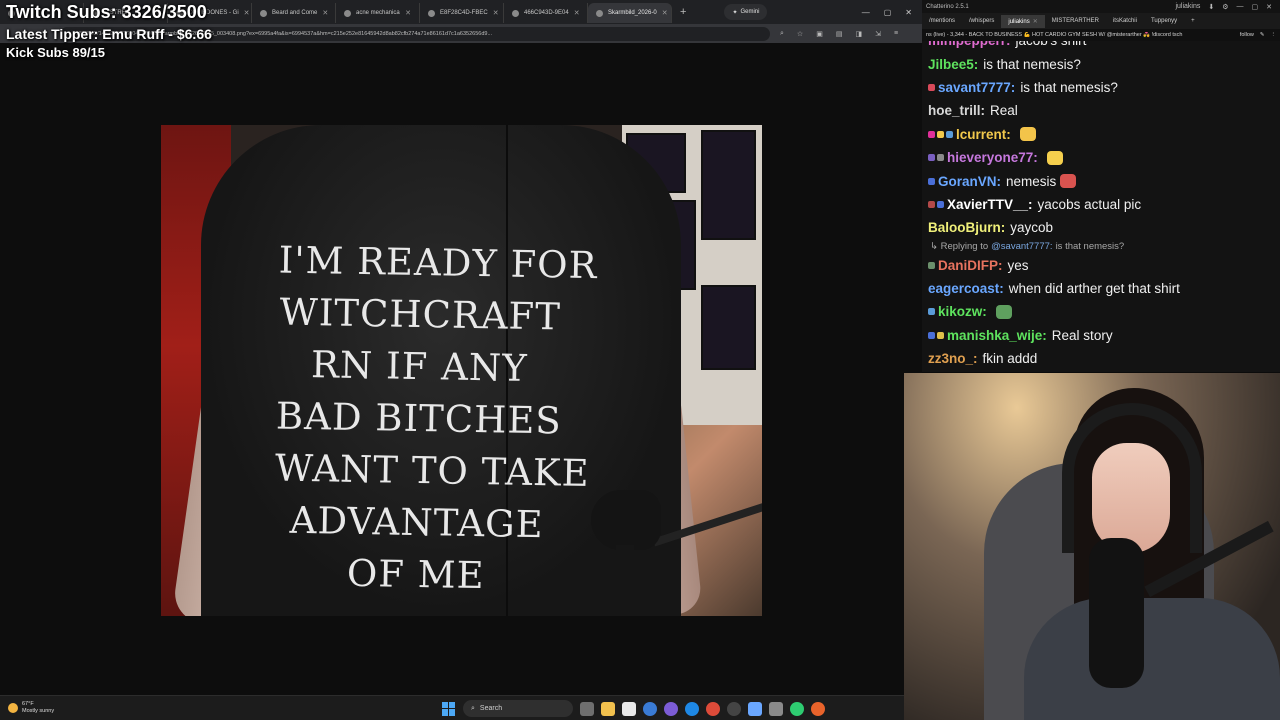 The height and width of the screenshot is (720, 1280). I want to click on chat-username: hieveryone77:, so click(992, 157).